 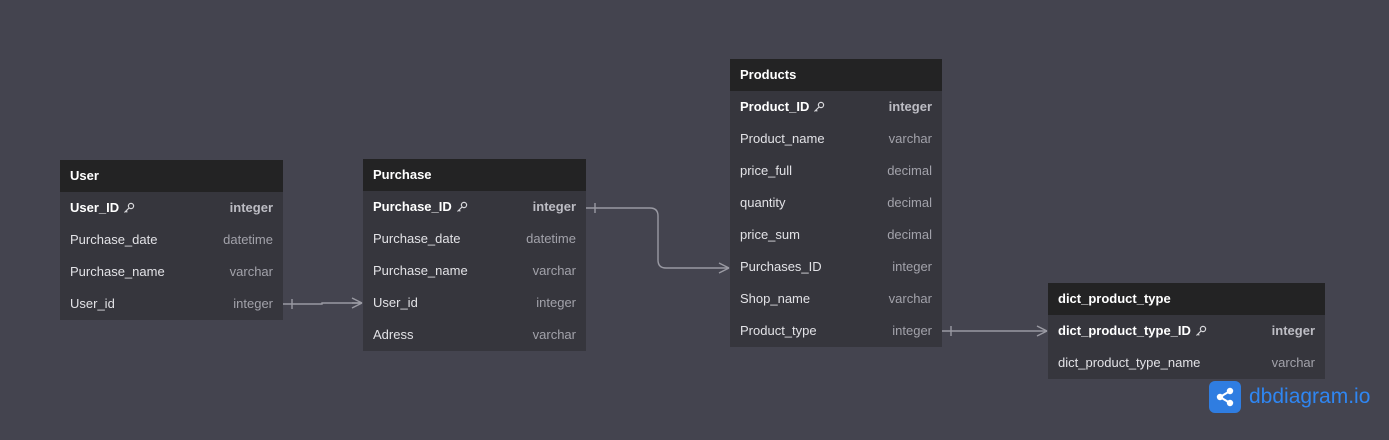 What do you see at coordinates (775, 106) in the screenshot?
I see `column-name: Product_ID` at bounding box center [775, 106].